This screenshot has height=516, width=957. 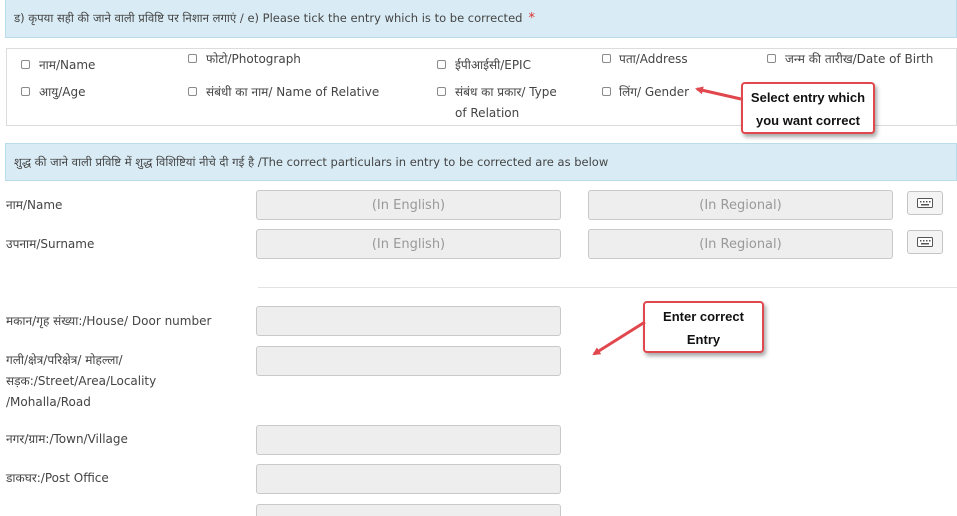 I want to click on select-entry-arrow, so click(x=718, y=93).